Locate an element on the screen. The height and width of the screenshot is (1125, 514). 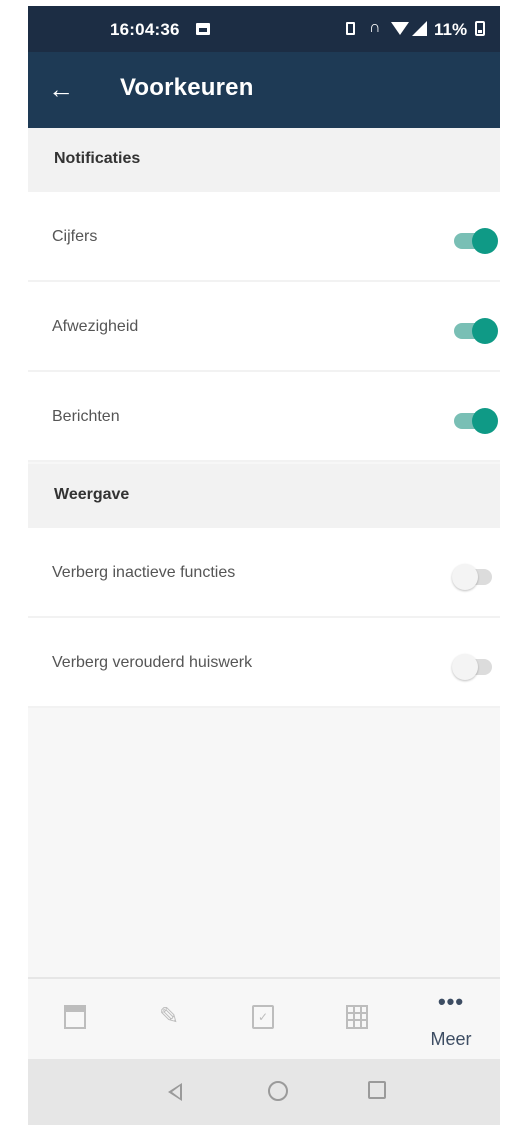
app-bar: ← Voorkeuren is located at coordinates (264, 90).